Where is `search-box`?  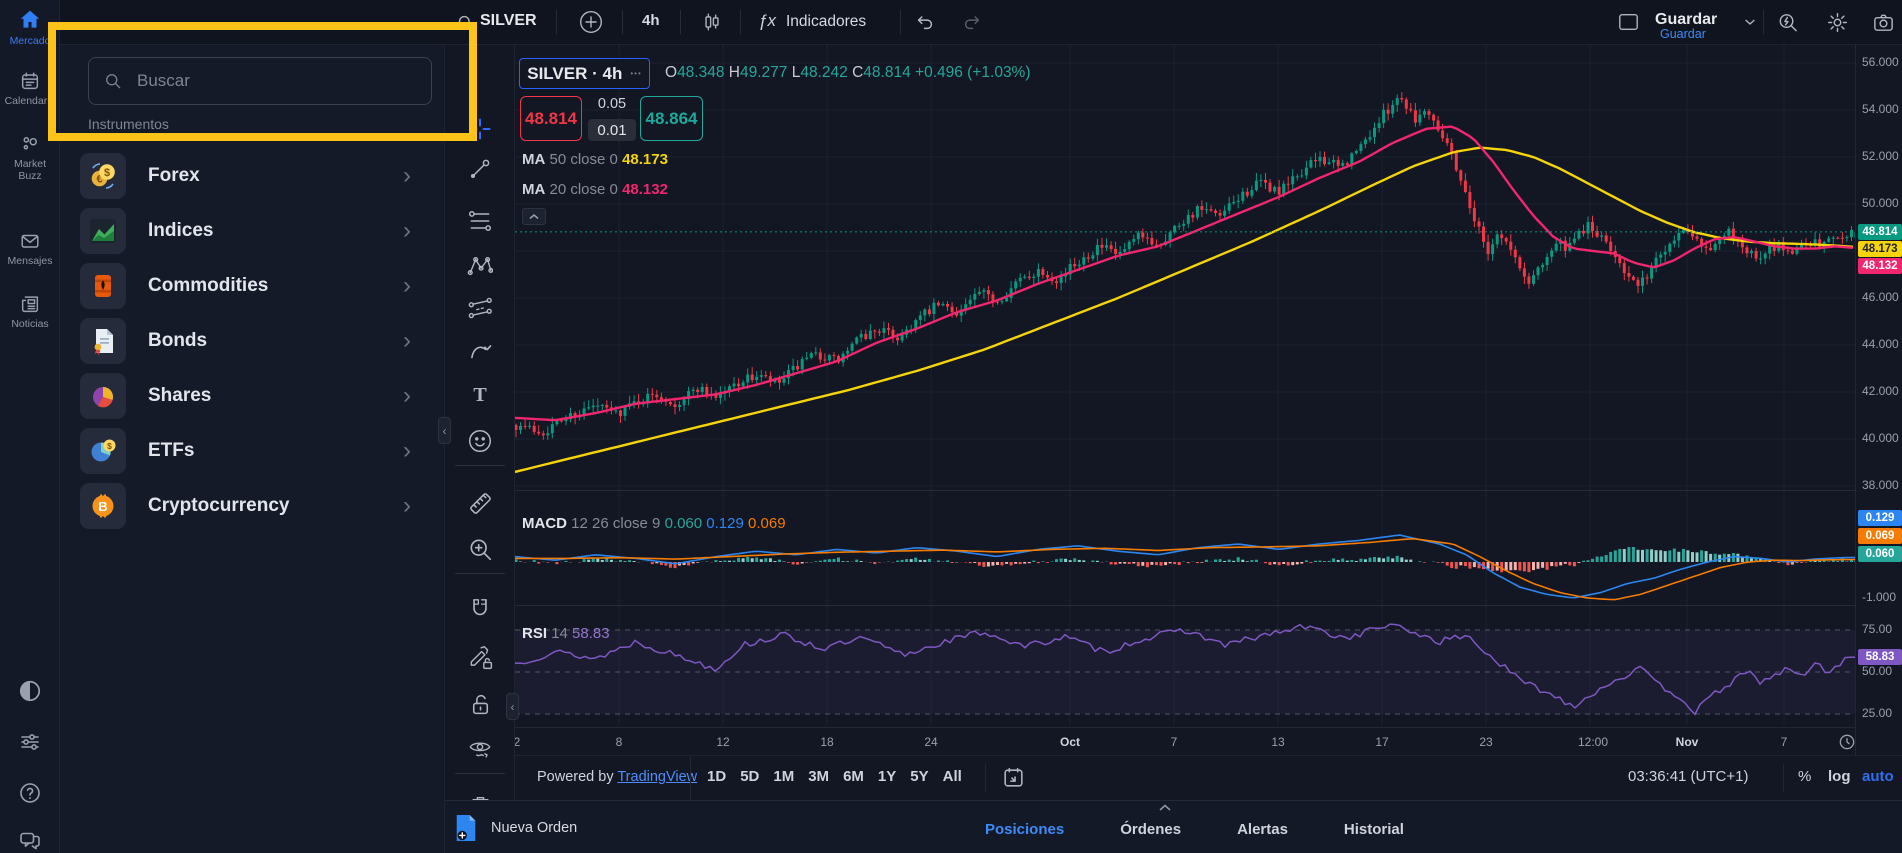
search-box is located at coordinates (260, 81).